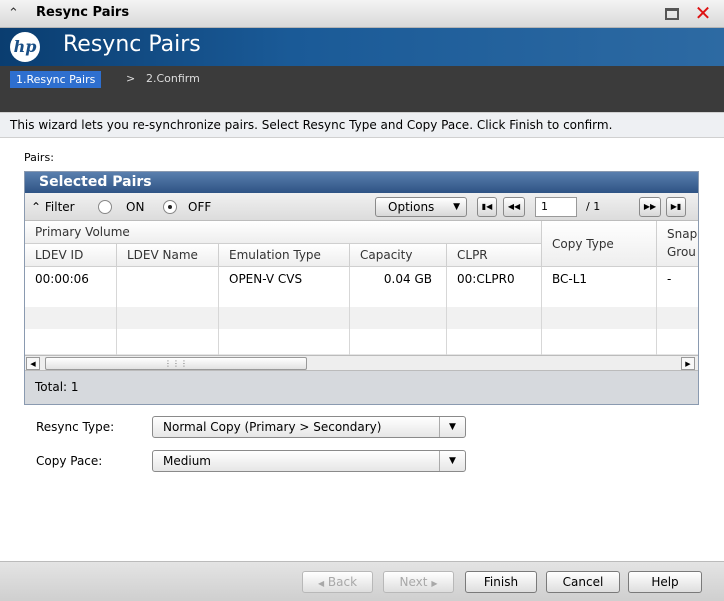 The image size is (724, 601). I want to click on back-button: ◀ Back, so click(337, 582).